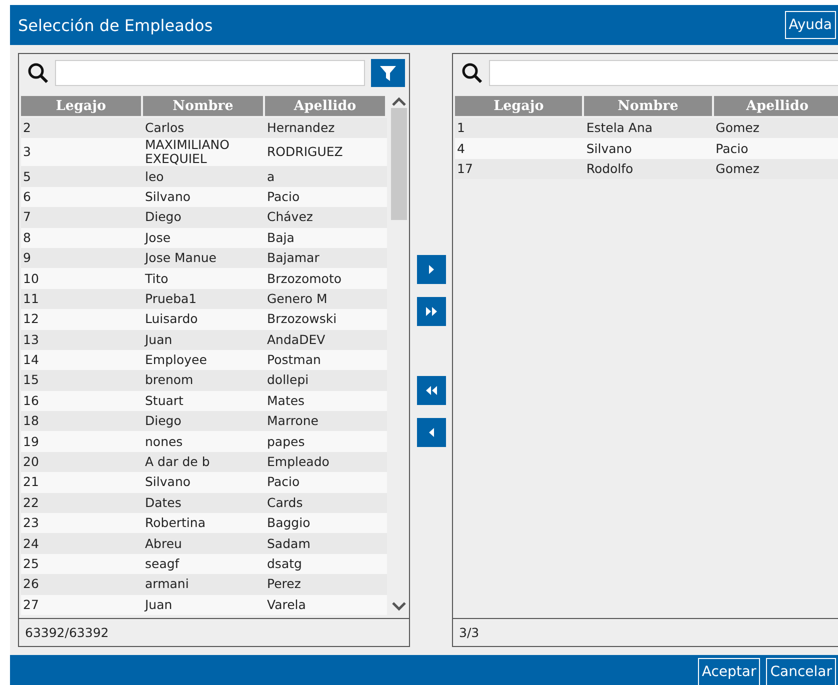  Describe the element at coordinates (165, 128) in the screenshot. I see `table-cell-text: Carlos` at that location.